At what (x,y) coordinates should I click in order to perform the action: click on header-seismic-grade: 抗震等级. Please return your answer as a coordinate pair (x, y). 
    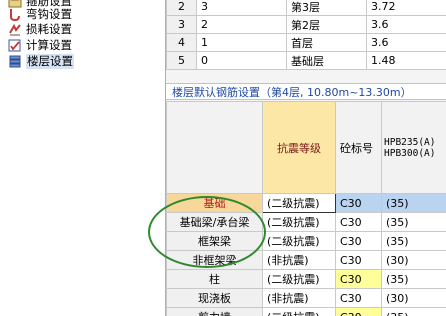
    Looking at the image, I should click on (299, 147).